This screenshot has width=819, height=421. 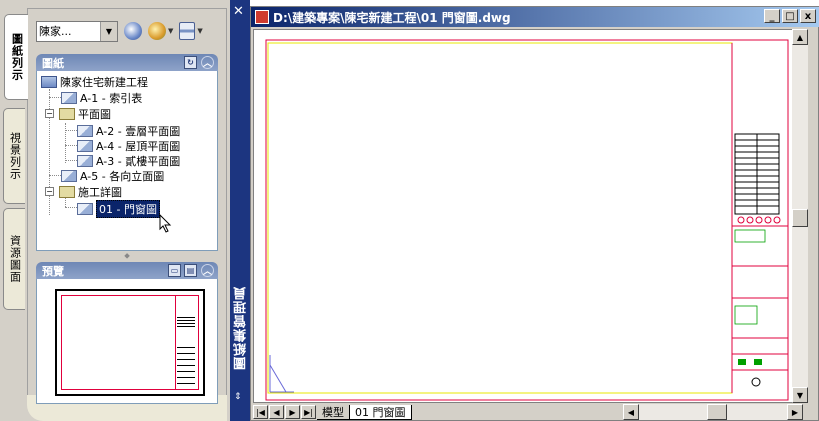 I want to click on archive-button: ▼, so click(x=191, y=31).